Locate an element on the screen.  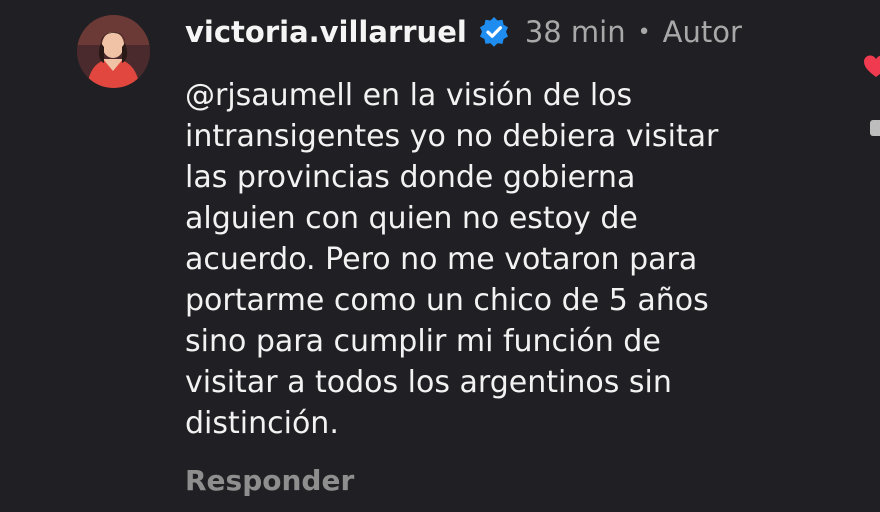
comment-line-4: alguien con quien no estoy de is located at coordinates (411, 218).